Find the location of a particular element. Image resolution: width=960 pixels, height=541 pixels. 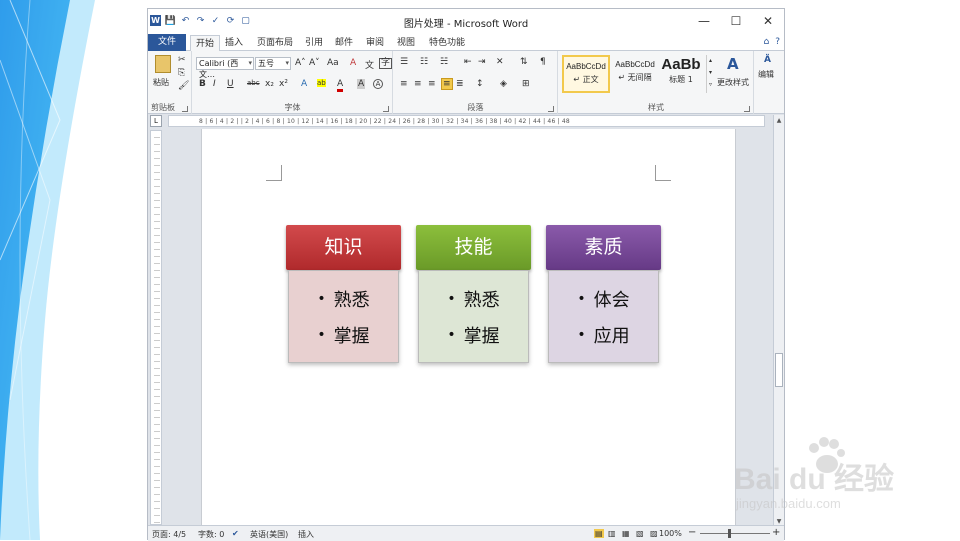

find-icon: Ä is located at coordinates (767, 60).